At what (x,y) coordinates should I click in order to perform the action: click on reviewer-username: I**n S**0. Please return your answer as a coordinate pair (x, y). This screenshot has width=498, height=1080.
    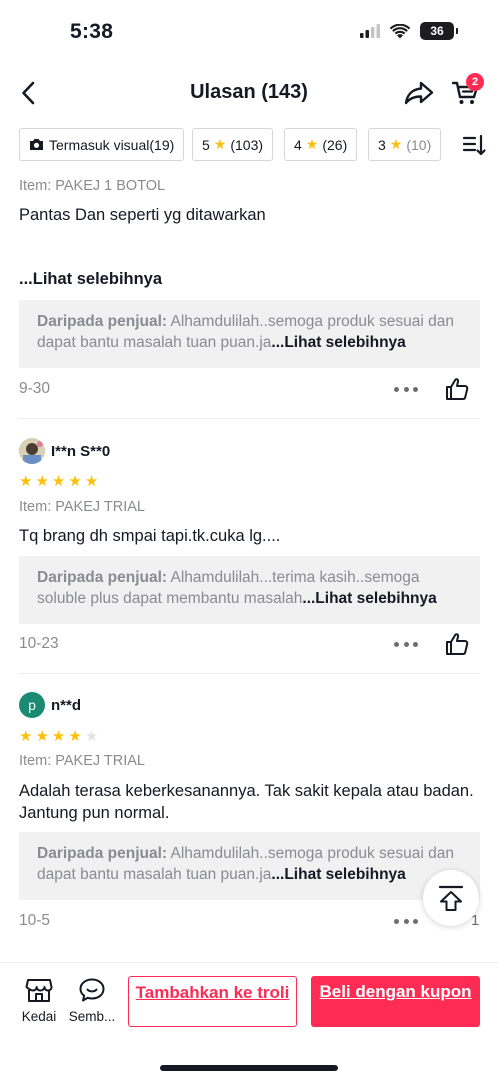
    Looking at the image, I should click on (81, 451).